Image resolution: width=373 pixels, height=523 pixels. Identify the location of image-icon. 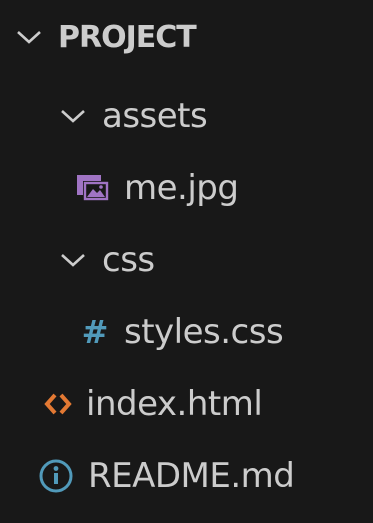
(93, 188).